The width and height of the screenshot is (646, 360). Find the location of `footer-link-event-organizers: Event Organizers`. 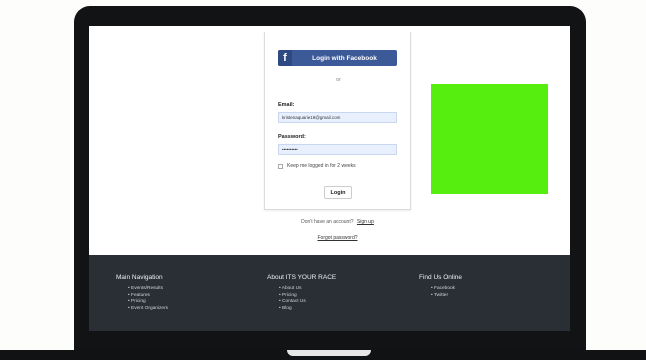

footer-link-event-organizers: Event Organizers is located at coordinates (148, 309).